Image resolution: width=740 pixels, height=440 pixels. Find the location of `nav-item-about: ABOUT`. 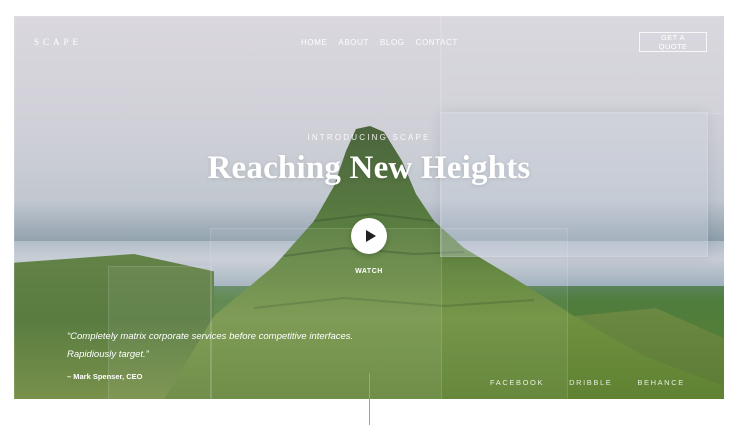

nav-item-about: ABOUT is located at coordinates (353, 42).